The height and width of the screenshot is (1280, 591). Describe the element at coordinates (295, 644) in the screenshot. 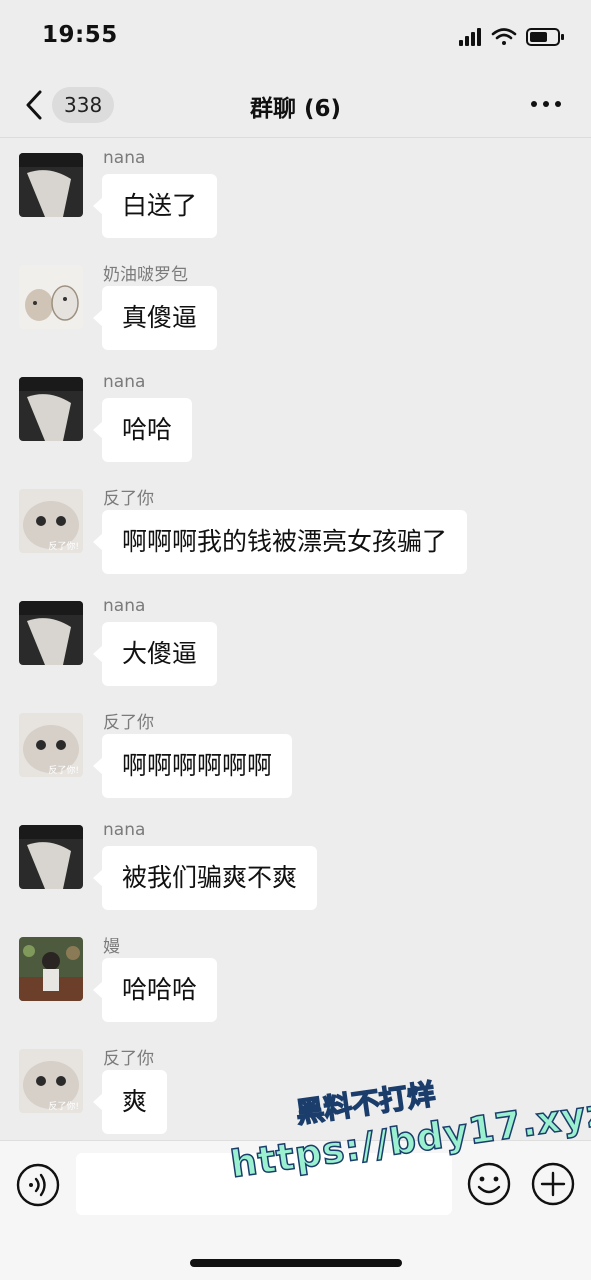

I see `message-row: nana 大傻逼` at that location.